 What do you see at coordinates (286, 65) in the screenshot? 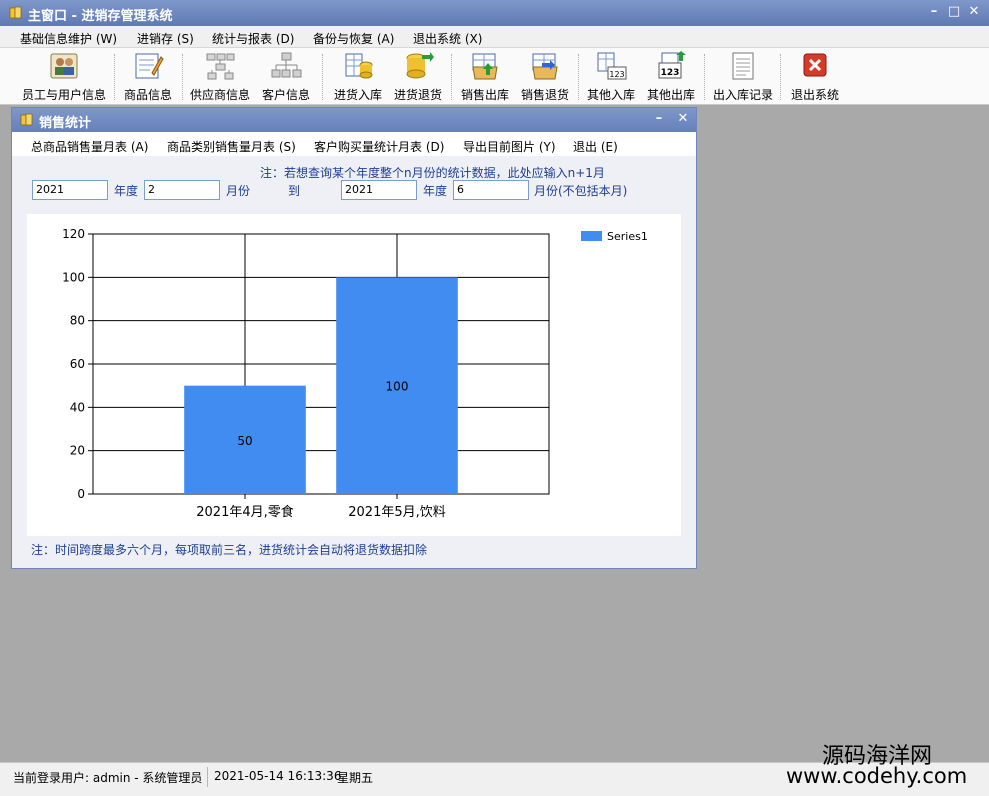
I see `customer-tree-icon` at bounding box center [286, 65].